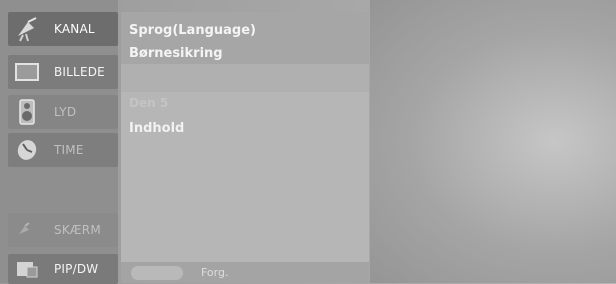 Image resolution: width=616 pixels, height=284 pixels. What do you see at coordinates (79, 72) in the screenshot?
I see `menu-item-label: BILLEDE` at bounding box center [79, 72].